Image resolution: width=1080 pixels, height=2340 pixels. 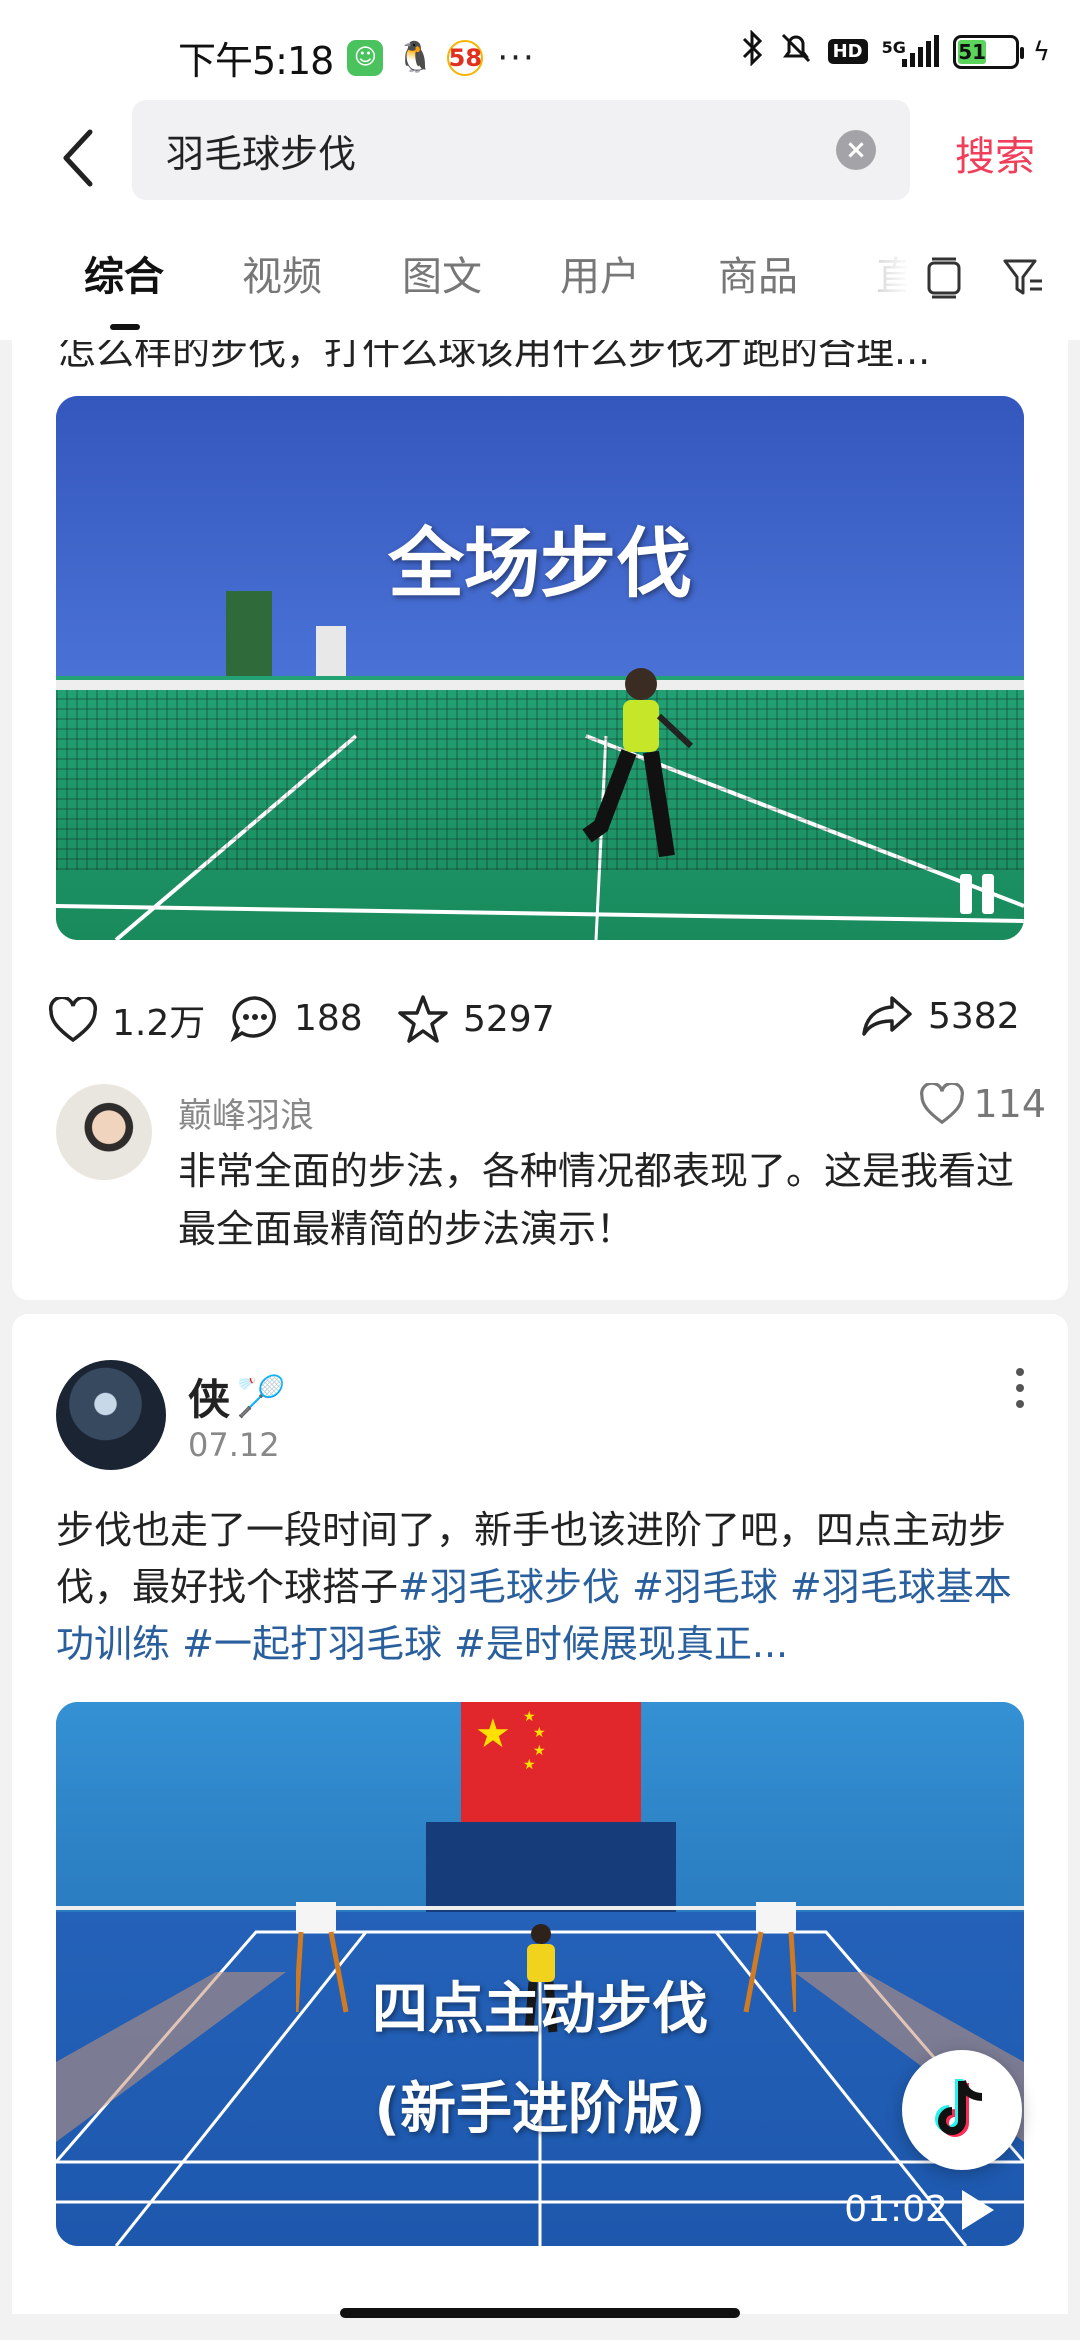 What do you see at coordinates (442, 273) in the screenshot?
I see `tab-image-text: 图文` at bounding box center [442, 273].